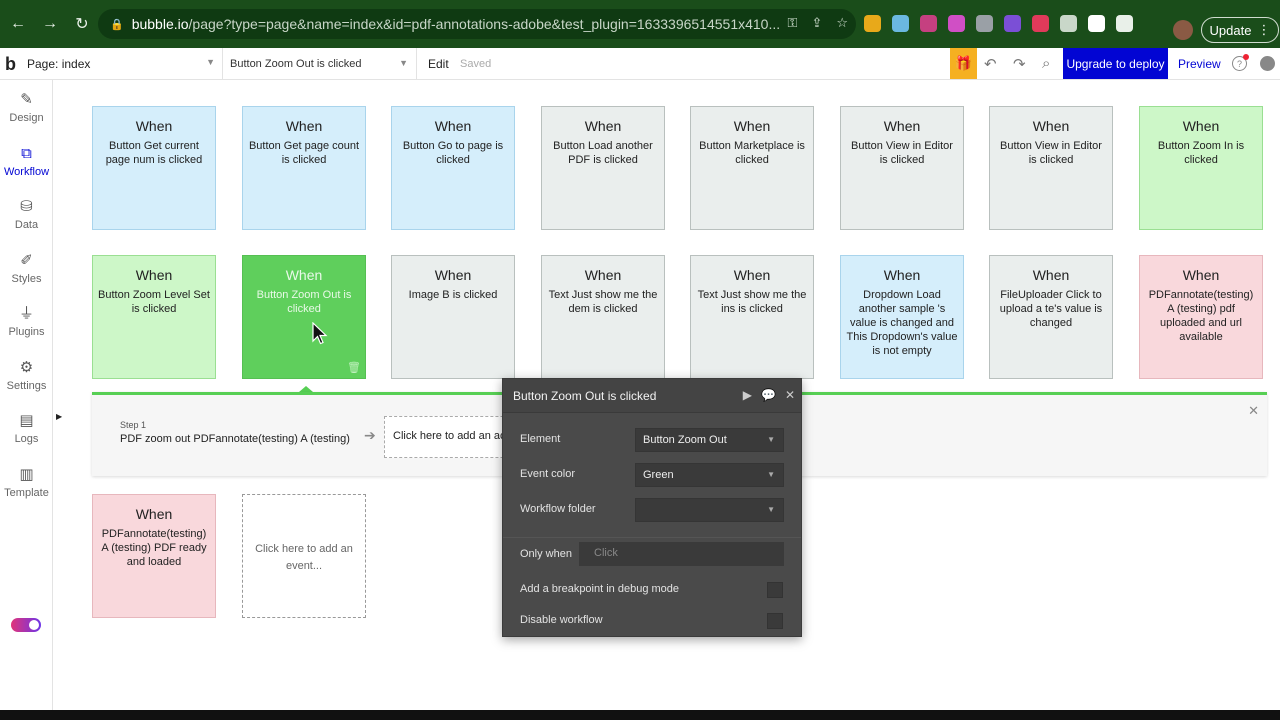 Image resolution: width=1280 pixels, height=720 pixels. I want to click on event-card: When Text Just show me the ins is clicked, so click(752, 317).